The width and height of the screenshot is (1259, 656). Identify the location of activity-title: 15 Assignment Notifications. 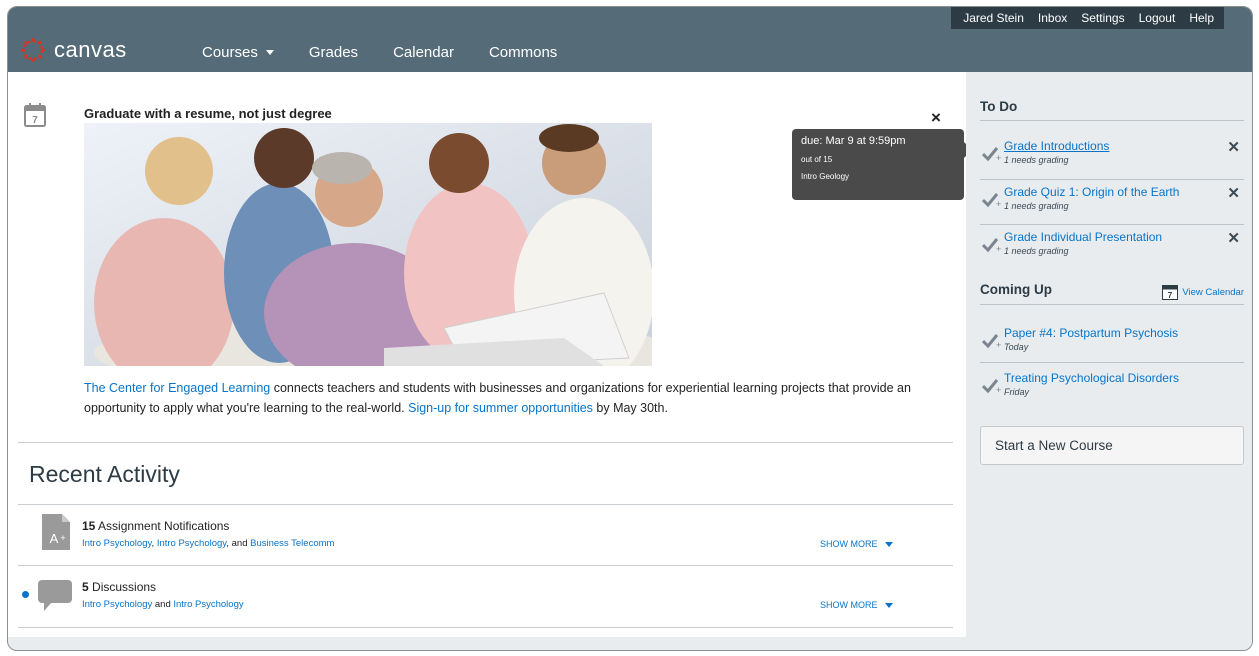
(155, 526).